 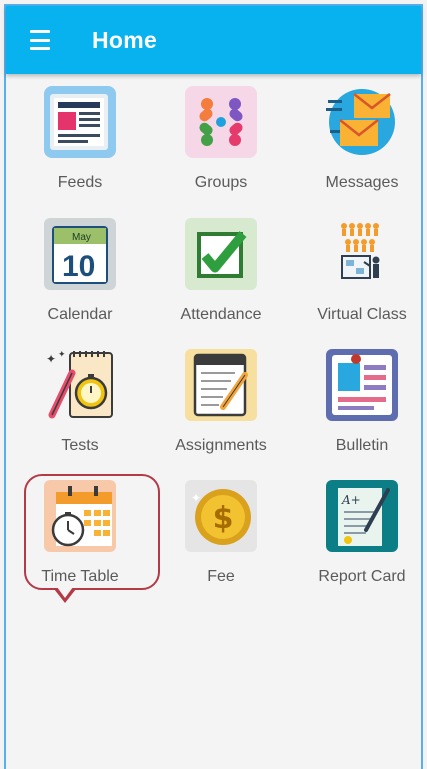 I want to click on messages-icon, so click(x=360, y=122).